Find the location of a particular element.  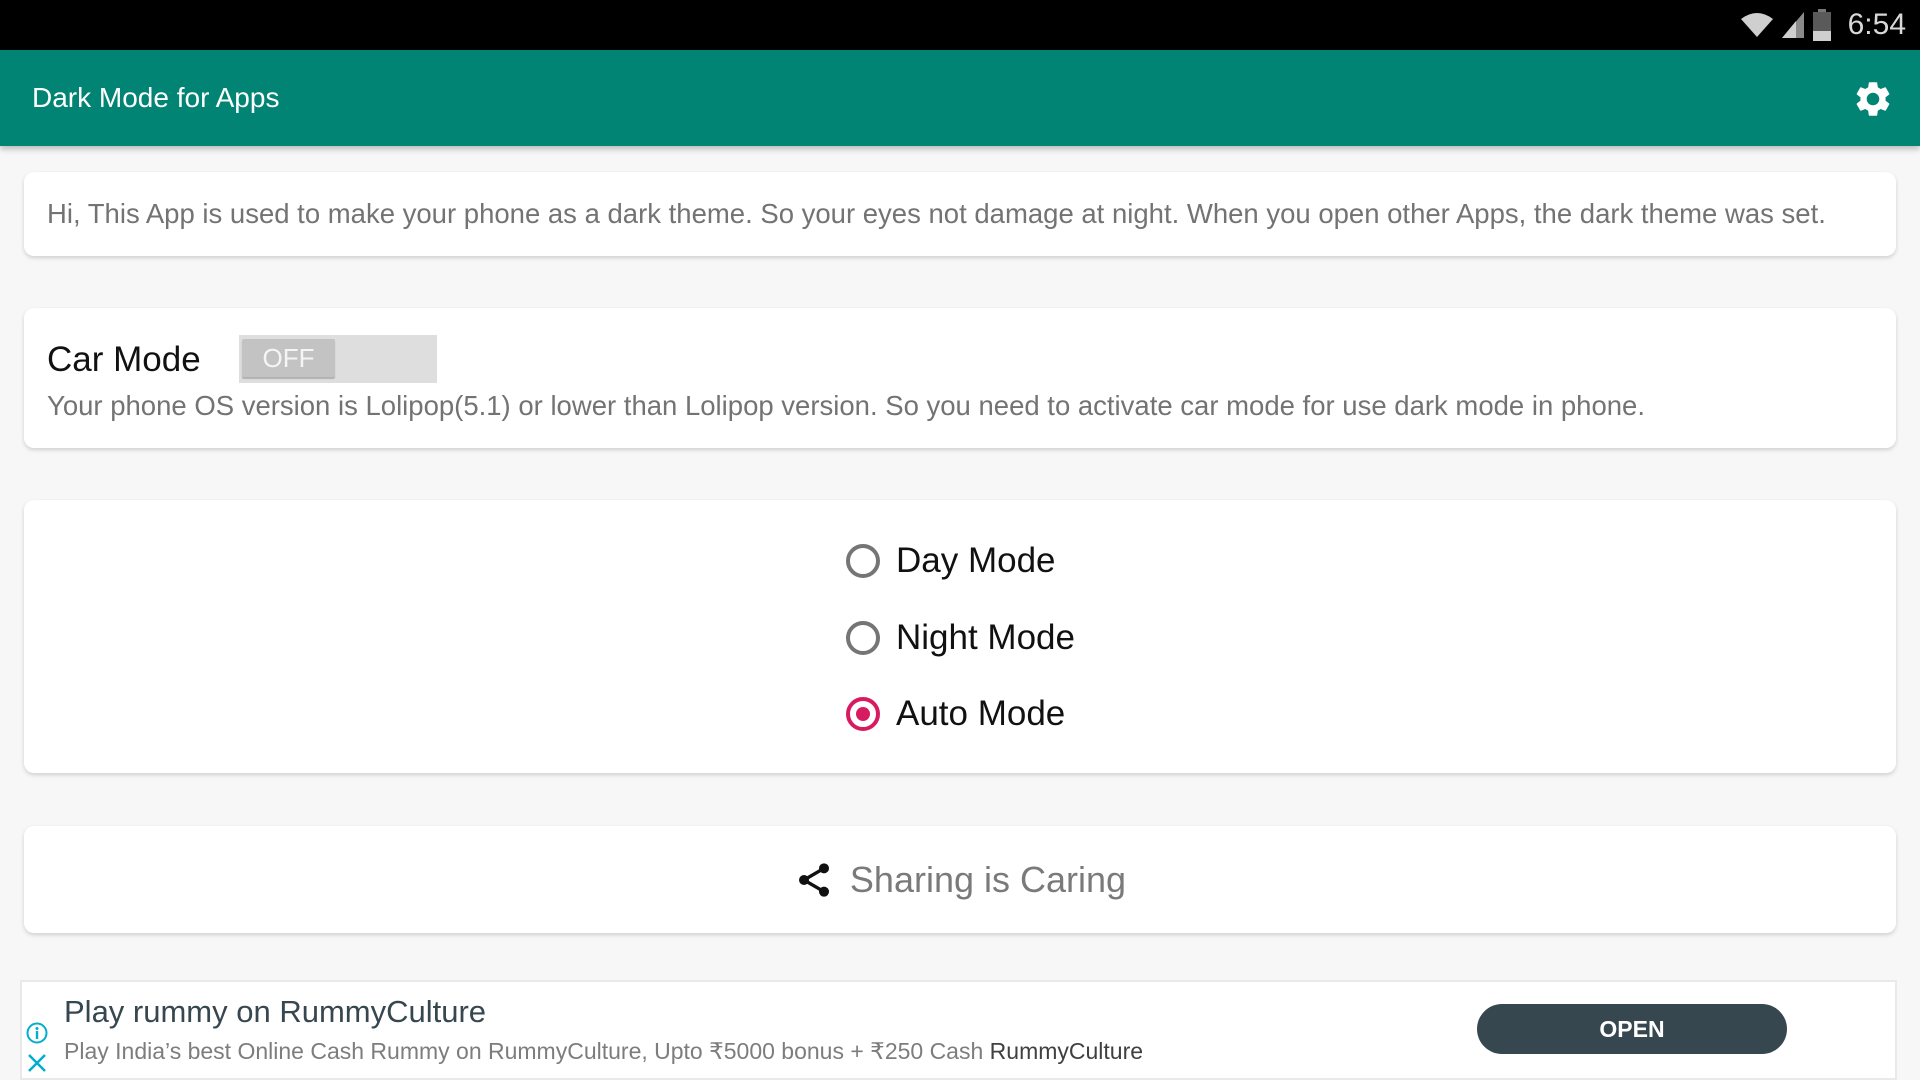

ad-title: Play rummy on RummyCulture is located at coordinates (275, 1011).